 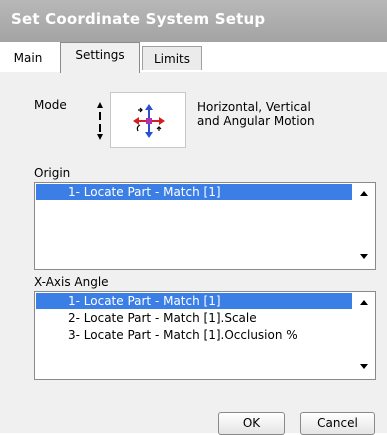 What do you see at coordinates (254, 107) in the screenshot?
I see `mode-description-line1: Horizontal, Vertical` at bounding box center [254, 107].